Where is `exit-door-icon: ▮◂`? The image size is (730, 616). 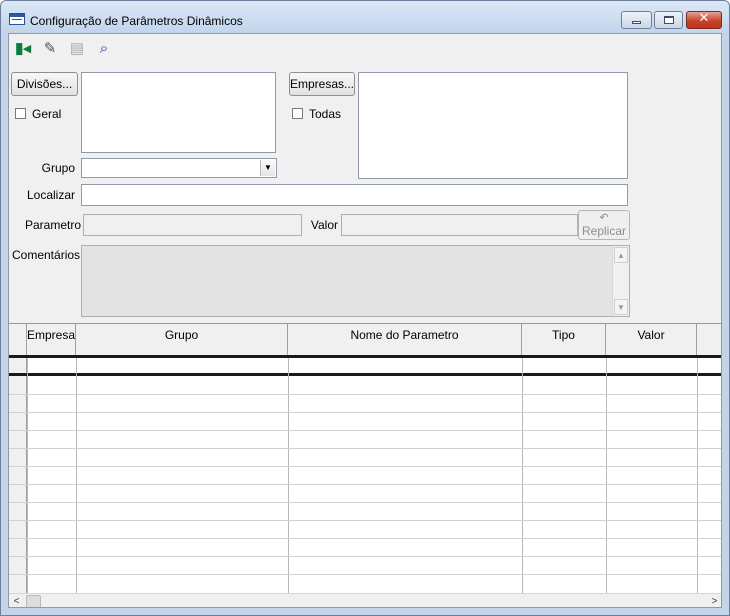
exit-door-icon: ▮◂ is located at coordinates (23, 48).